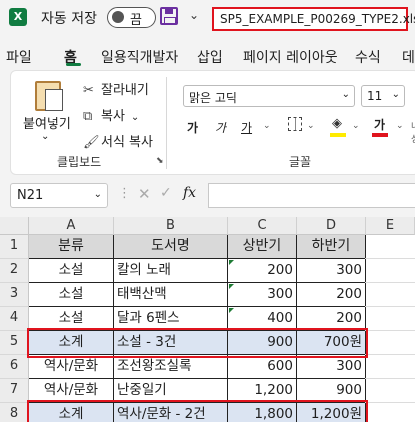 The height and width of the screenshot is (422, 415). I want to click on cell-b3: 태백산맥, so click(171, 295).